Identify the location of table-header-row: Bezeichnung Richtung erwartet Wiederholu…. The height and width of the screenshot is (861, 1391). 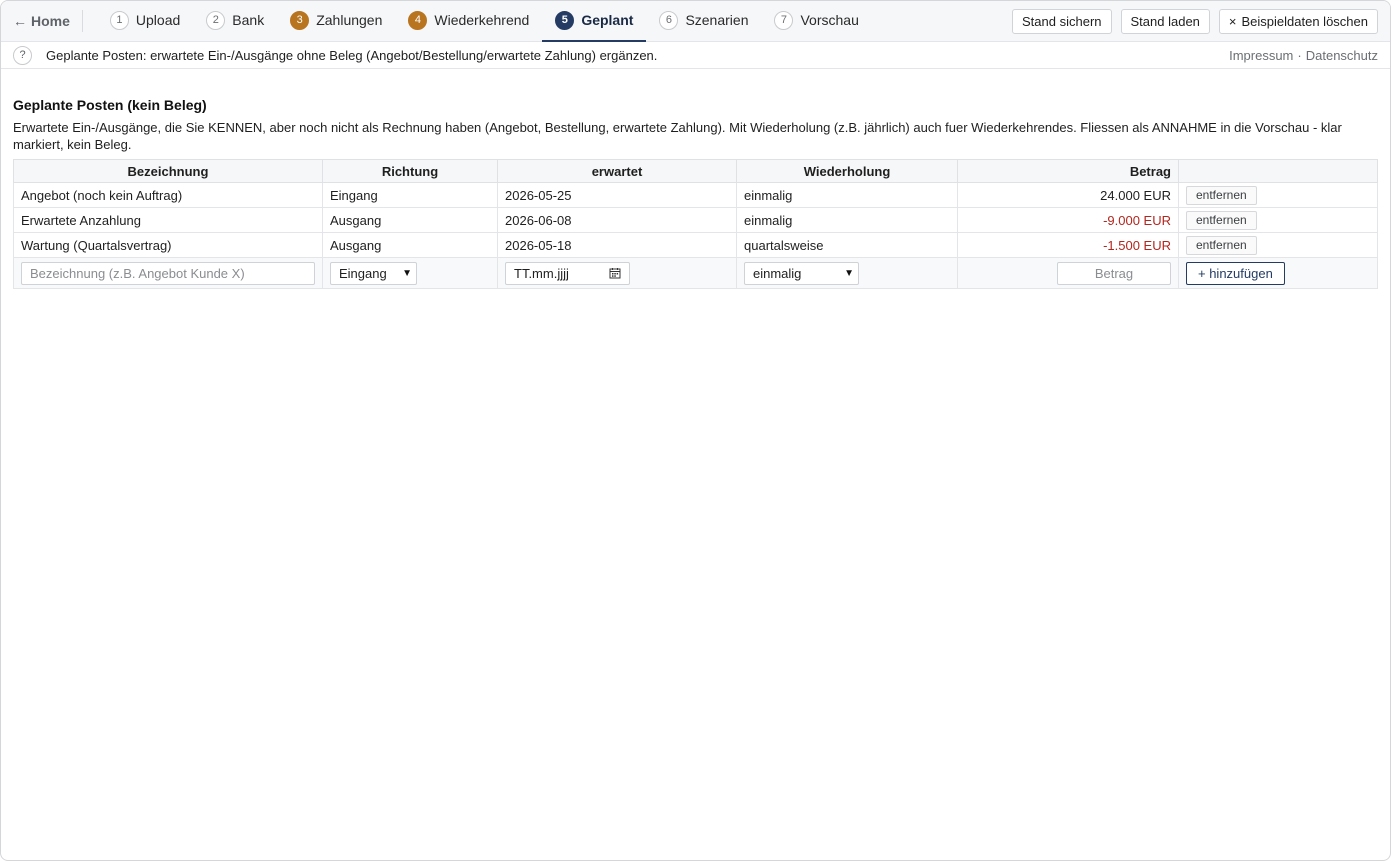
(695, 171).